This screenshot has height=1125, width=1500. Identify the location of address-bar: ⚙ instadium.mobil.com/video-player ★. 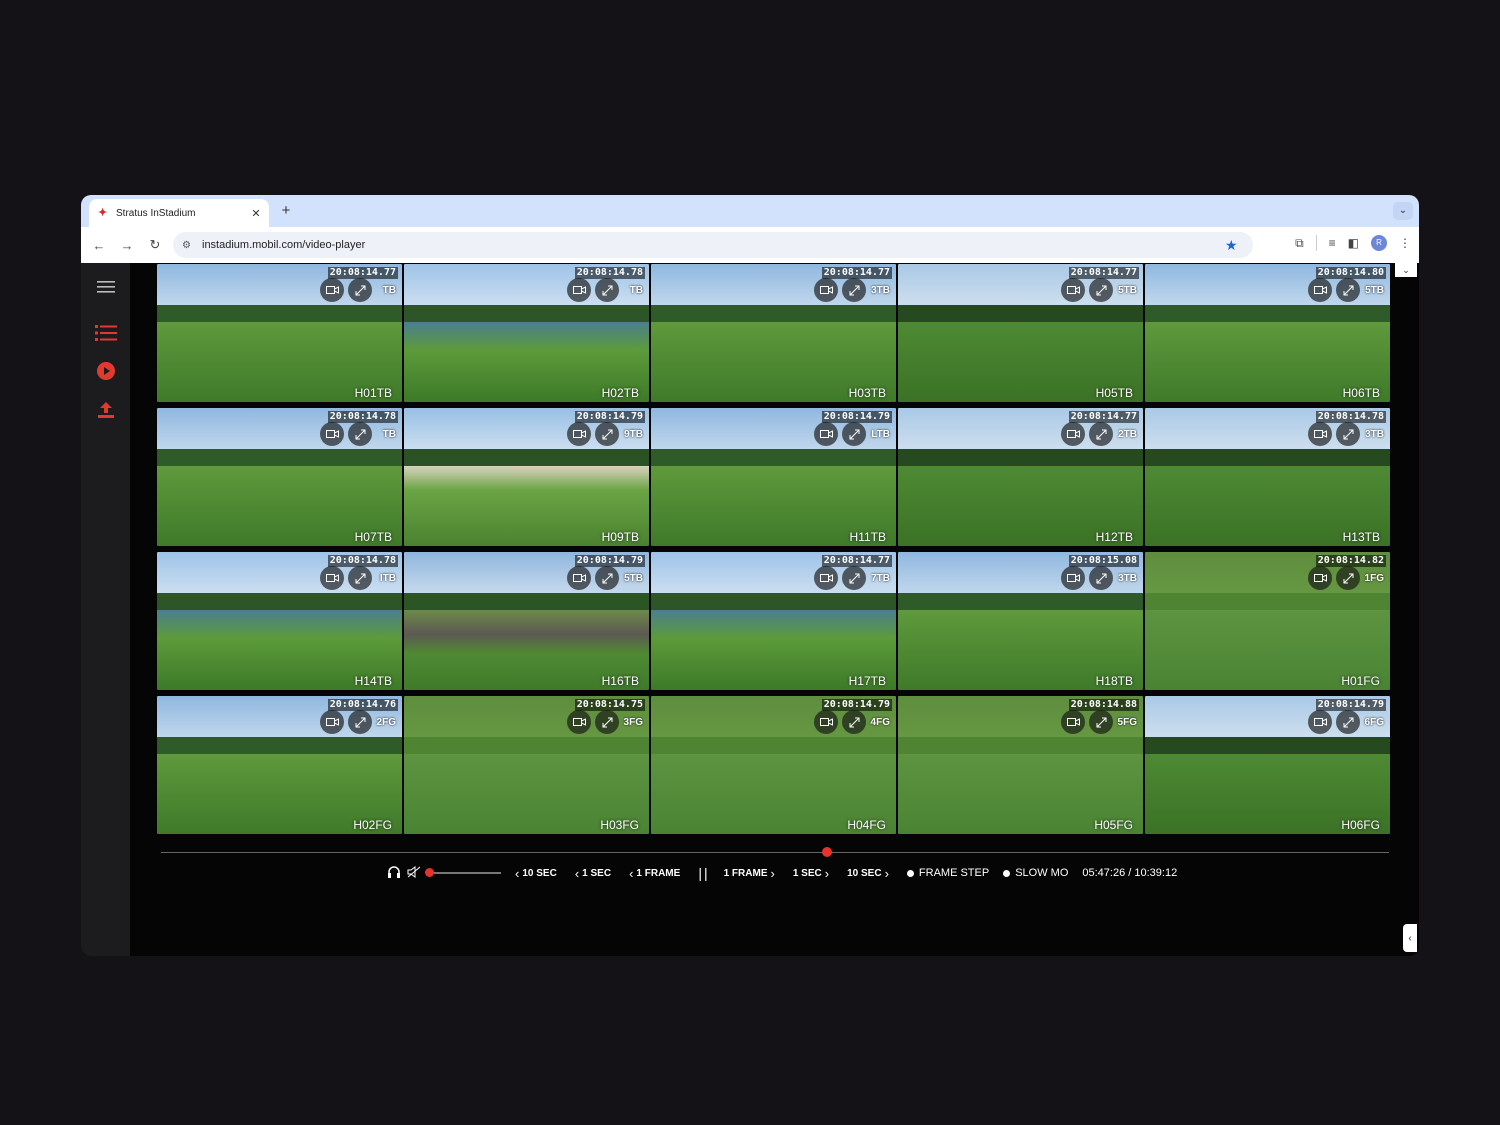
(713, 245).